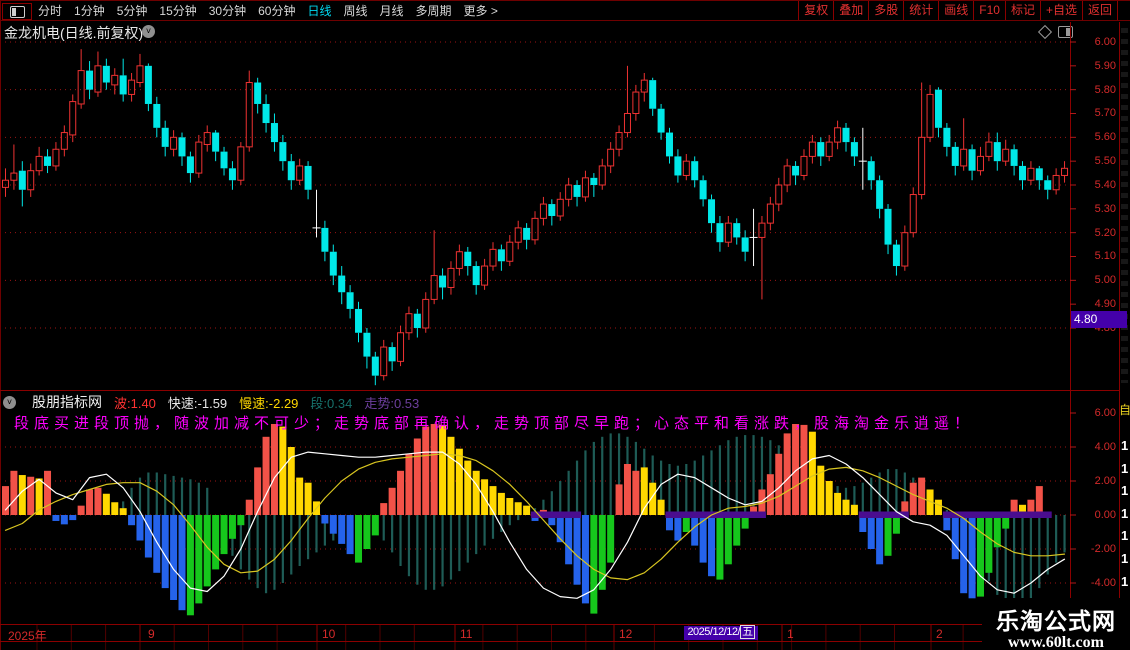 The height and width of the screenshot is (650, 1130). What do you see at coordinates (331, 403) in the screenshot?
I see `indicator-param: 段:0.34` at bounding box center [331, 403].